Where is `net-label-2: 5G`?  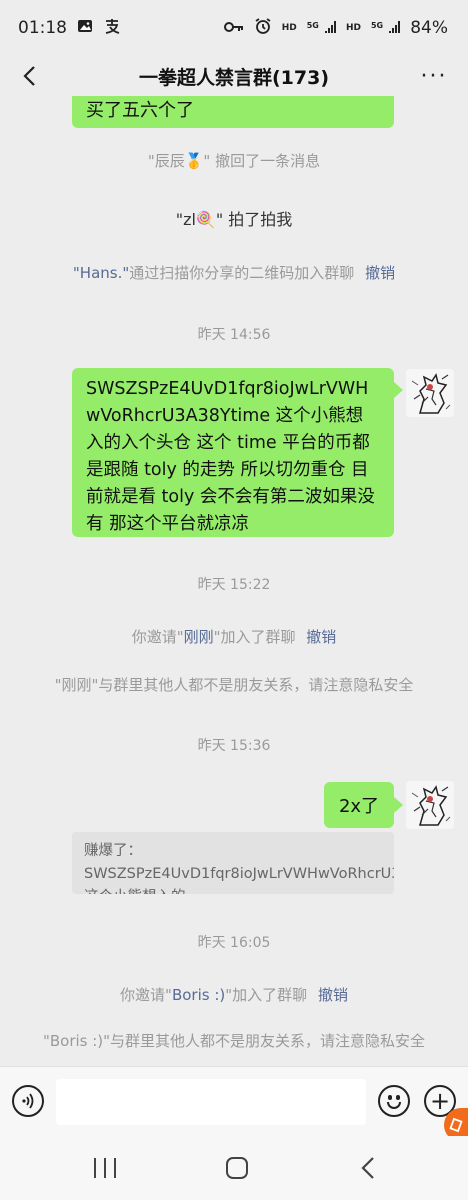
net-label-2: 5G is located at coordinates (377, 25).